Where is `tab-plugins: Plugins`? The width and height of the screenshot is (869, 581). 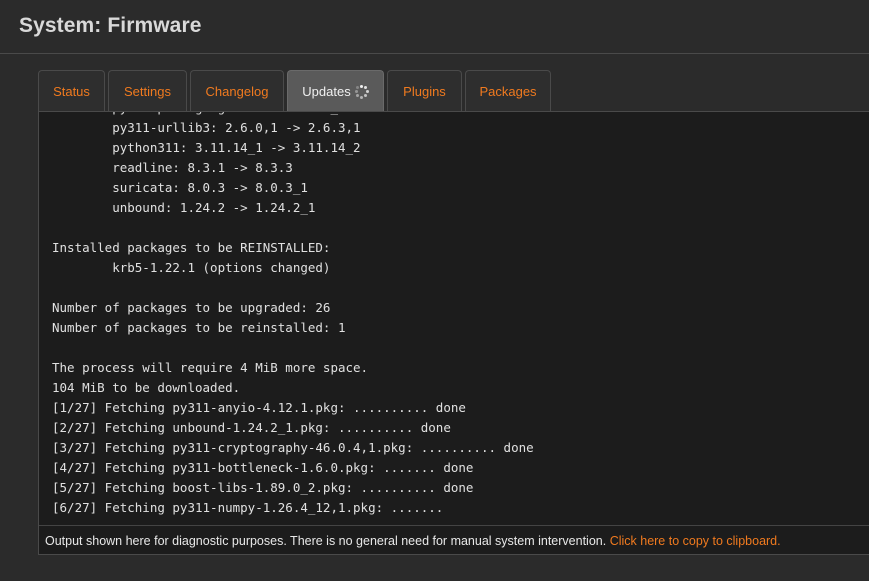
tab-plugins: Plugins is located at coordinates (424, 91).